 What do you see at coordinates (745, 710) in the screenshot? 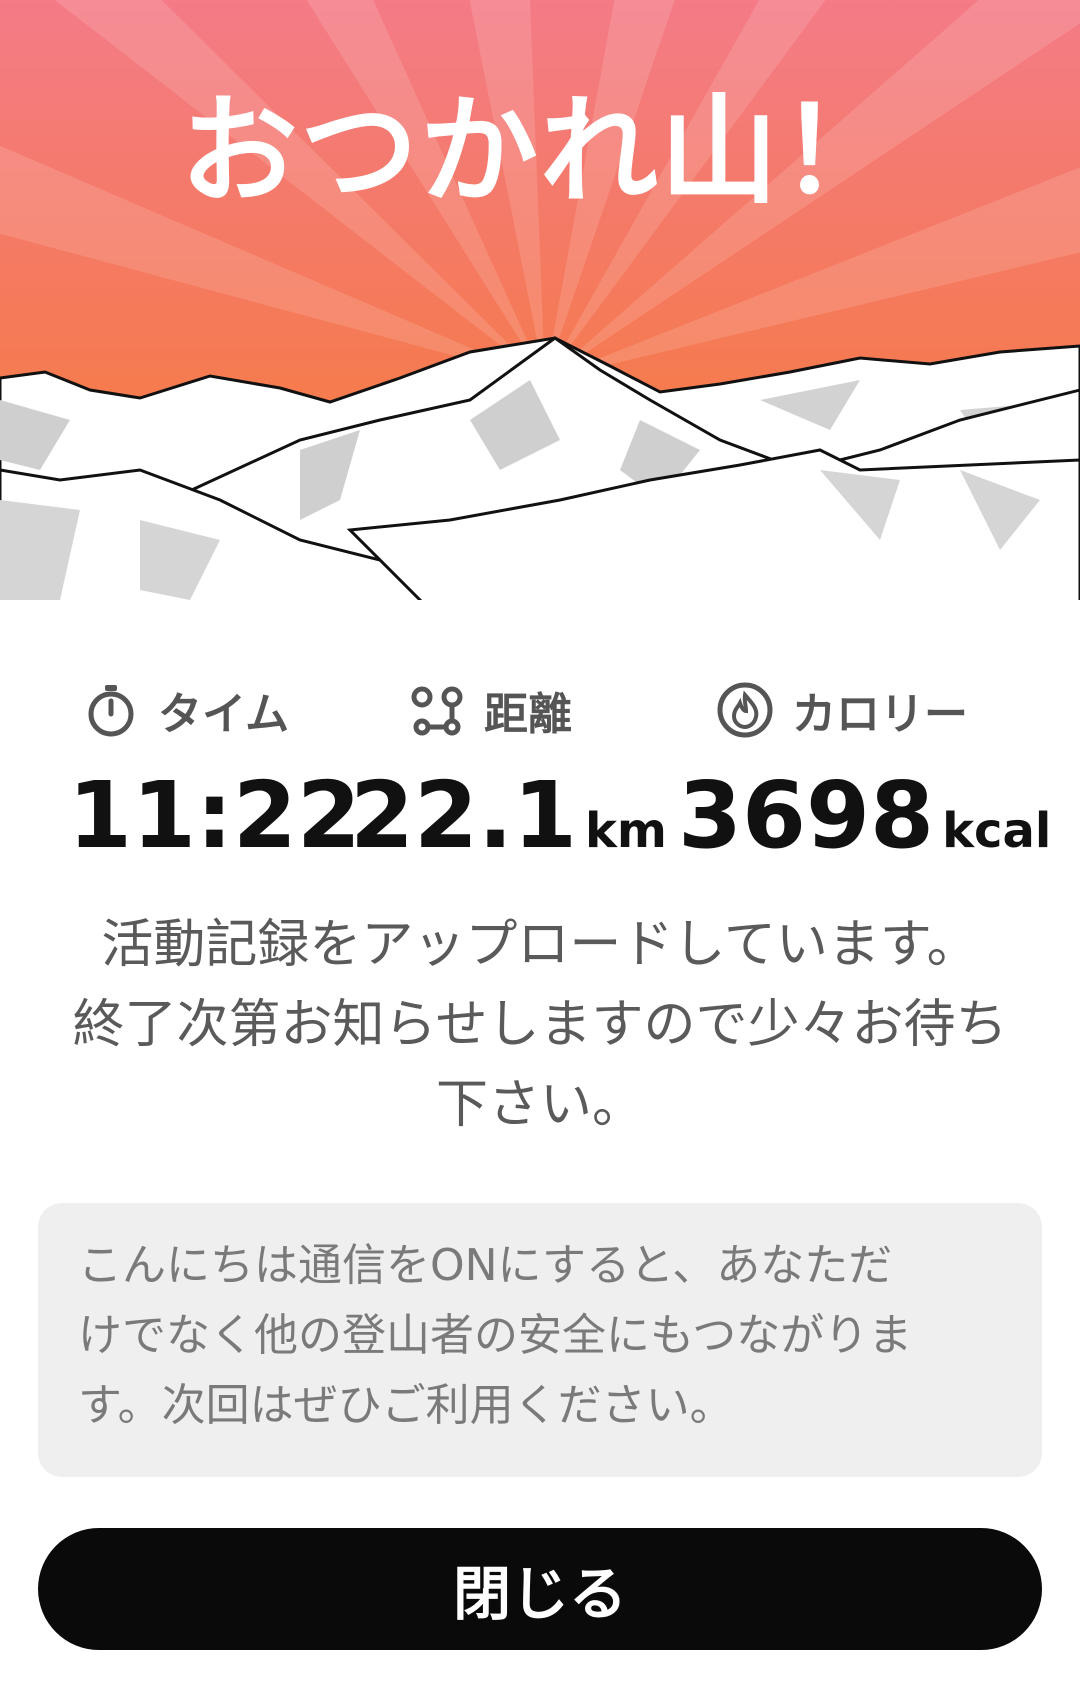
I see `flame-icon` at bounding box center [745, 710].